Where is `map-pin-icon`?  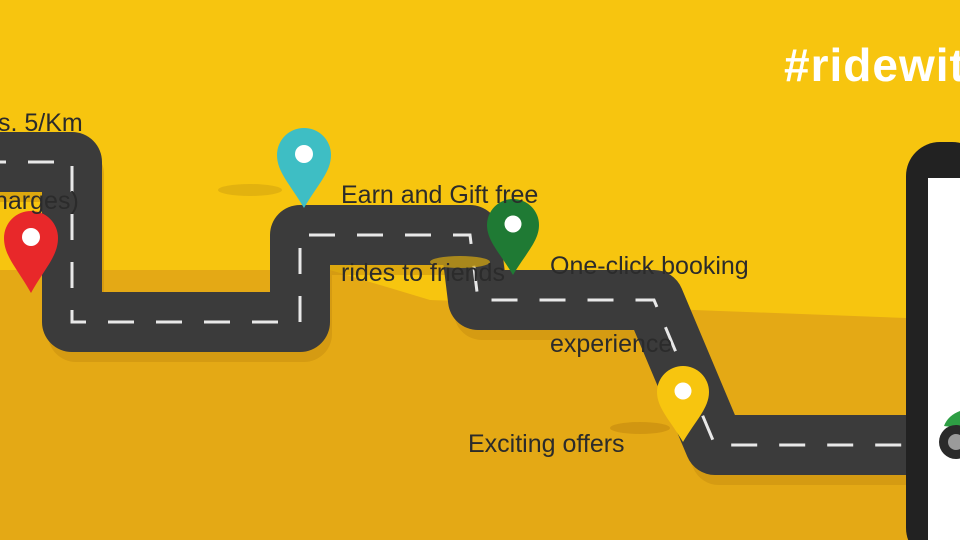 map-pin-icon is located at coordinates (304, 168).